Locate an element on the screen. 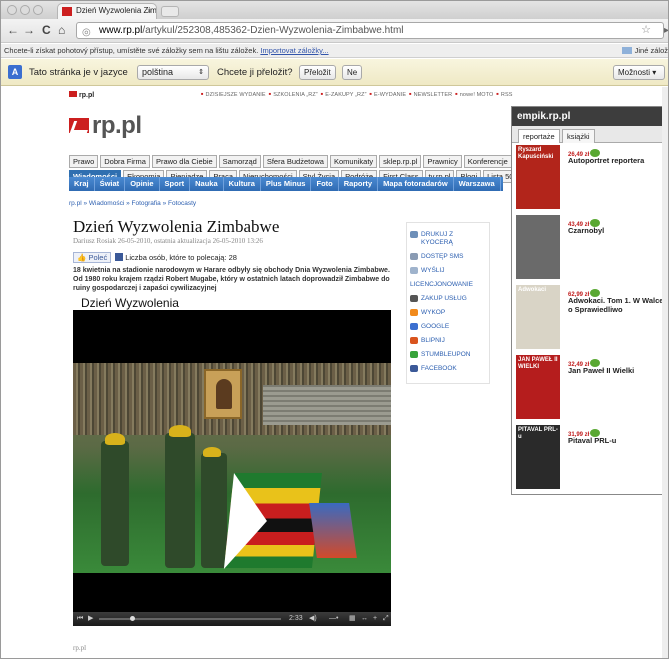  fullscreen-icon: ⤢ is located at coordinates (386, 619).